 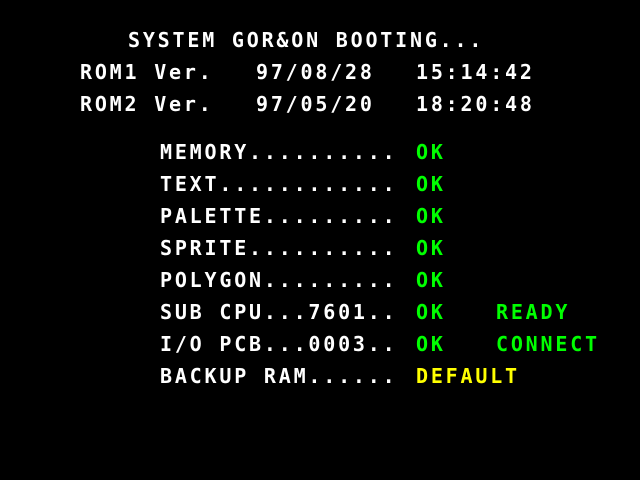 I want to click on check-polygon-status: OK, so click(x=431, y=280).